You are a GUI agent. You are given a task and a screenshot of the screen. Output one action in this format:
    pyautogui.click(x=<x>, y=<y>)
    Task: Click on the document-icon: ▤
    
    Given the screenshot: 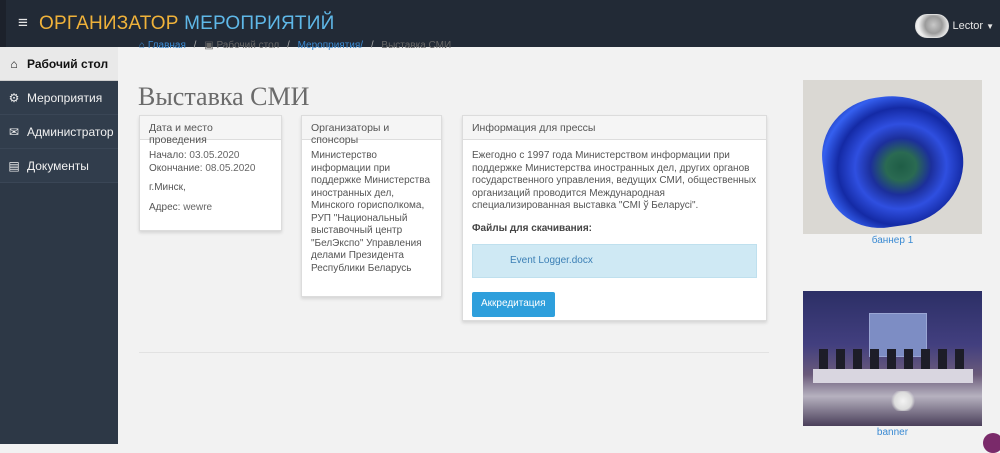 What is the action you would take?
    pyautogui.click(x=14, y=165)
    